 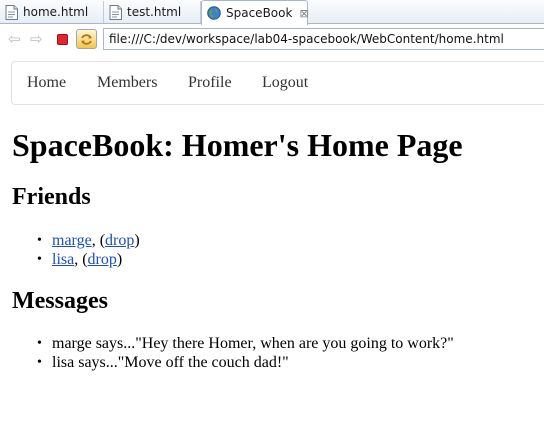 What do you see at coordinates (214, 13) in the screenshot?
I see `globe-icon` at bounding box center [214, 13].